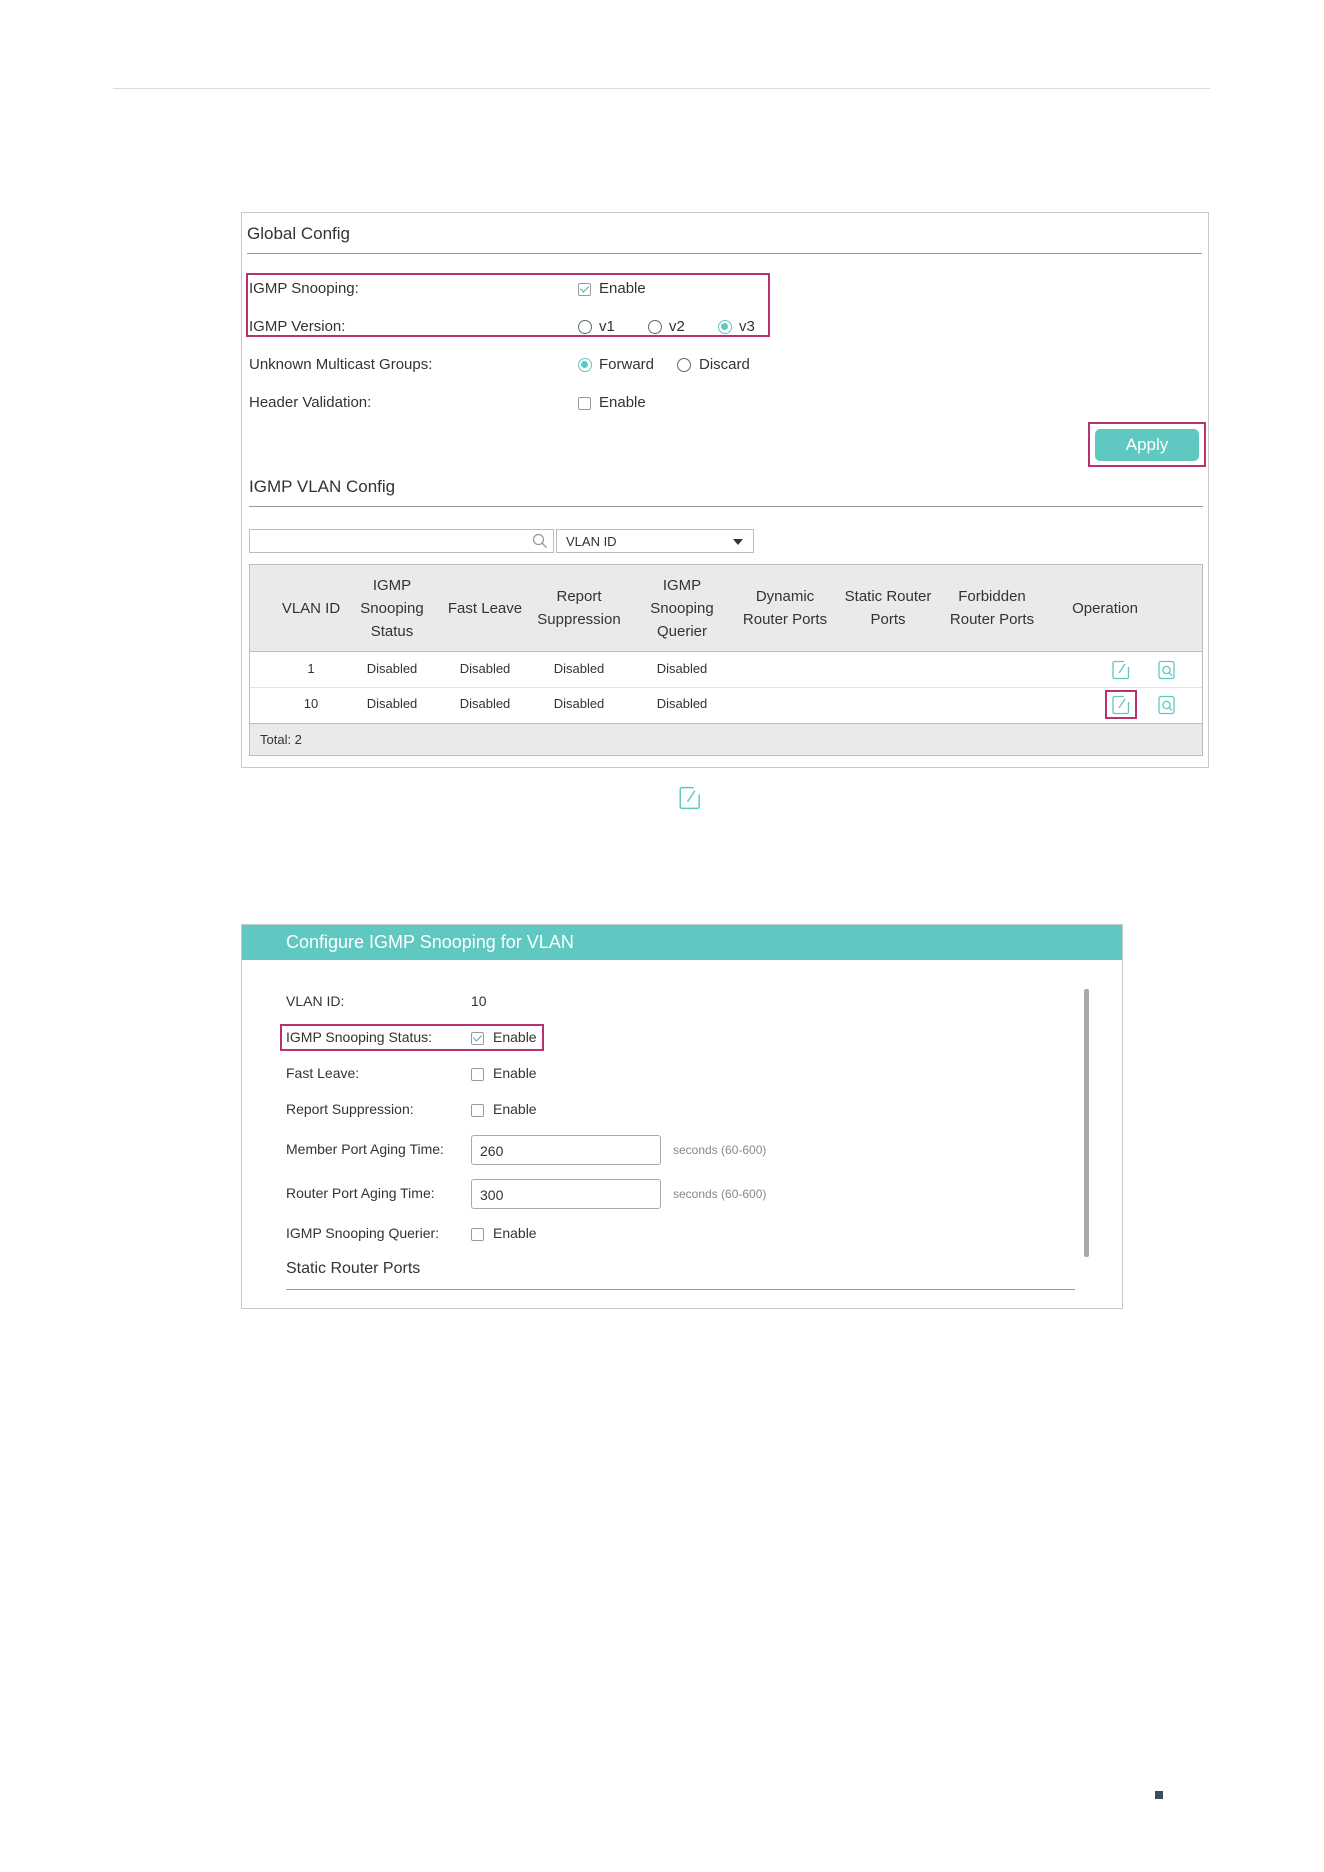 Image resolution: width=1324 pixels, height=1872 pixels. What do you see at coordinates (311, 703) in the screenshot?
I see `cell-vlan-id: 10` at bounding box center [311, 703].